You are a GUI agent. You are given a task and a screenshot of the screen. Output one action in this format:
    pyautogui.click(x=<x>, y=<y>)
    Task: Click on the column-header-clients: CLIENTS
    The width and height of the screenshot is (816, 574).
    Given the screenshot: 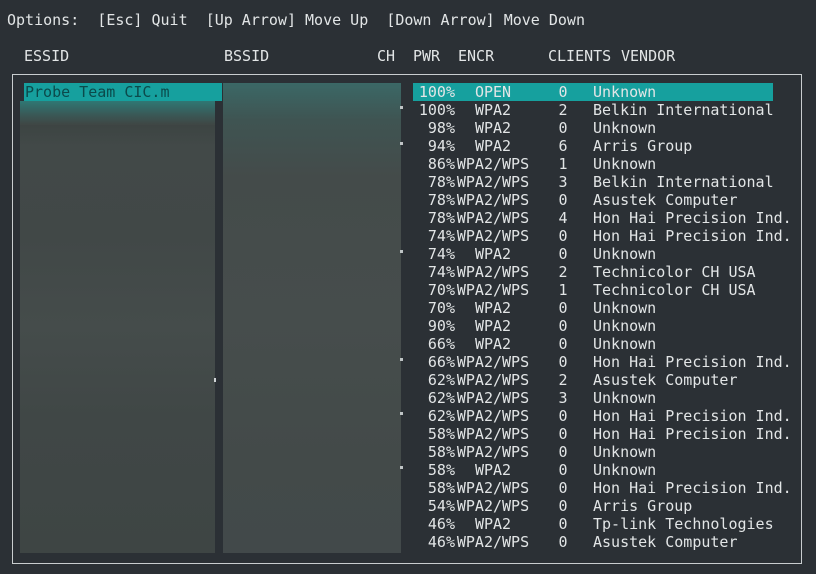 What is the action you would take?
    pyautogui.click(x=580, y=56)
    